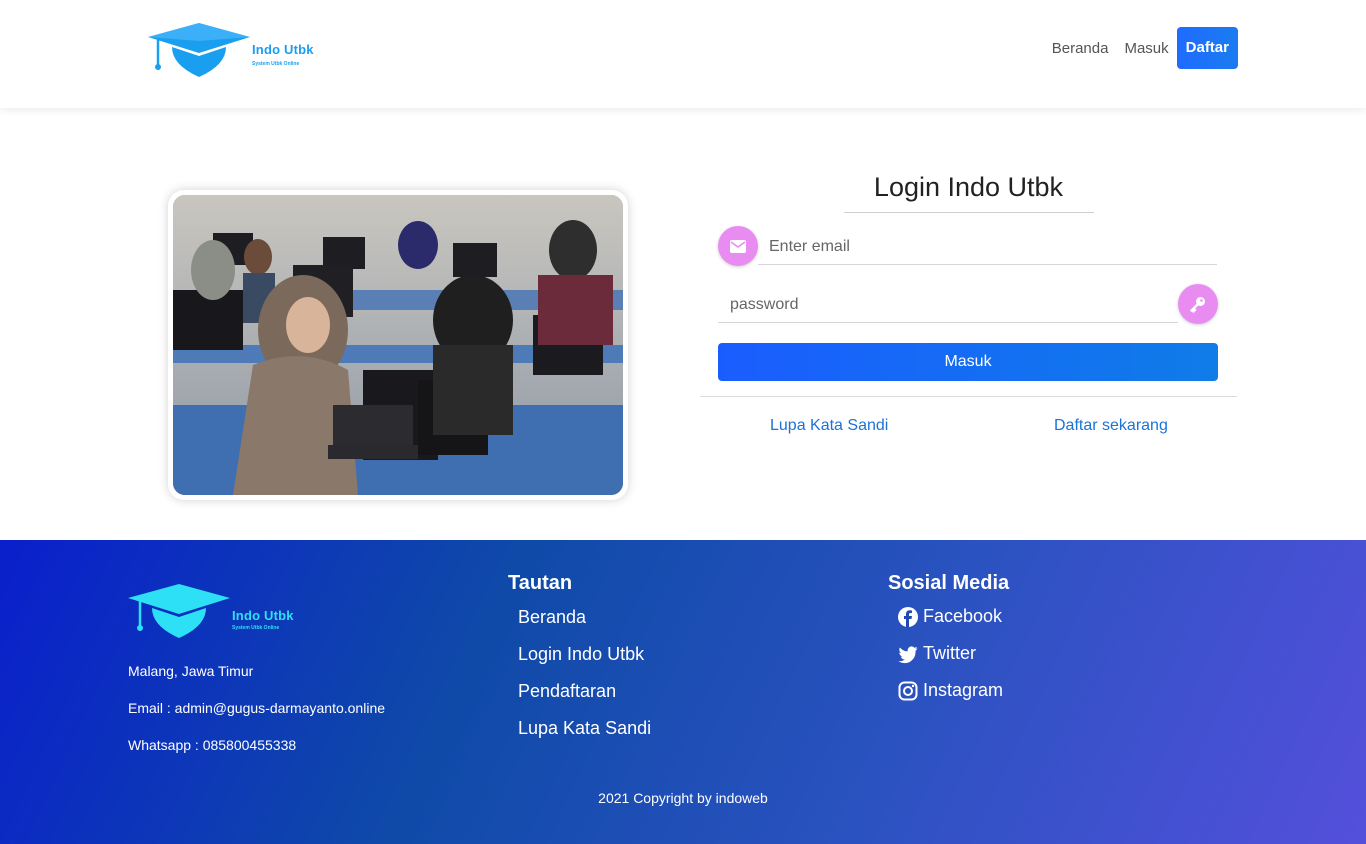 This screenshot has height=844, width=1366. I want to click on login-submit-button: Masuk, so click(968, 362).